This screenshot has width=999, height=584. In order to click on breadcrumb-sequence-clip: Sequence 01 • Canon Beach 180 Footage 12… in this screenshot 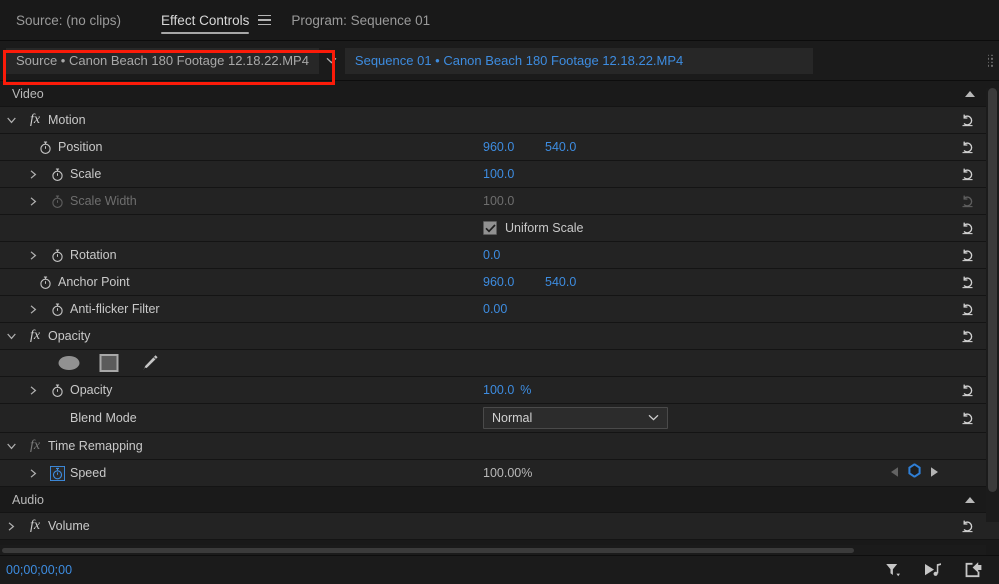, I will do `click(519, 60)`.